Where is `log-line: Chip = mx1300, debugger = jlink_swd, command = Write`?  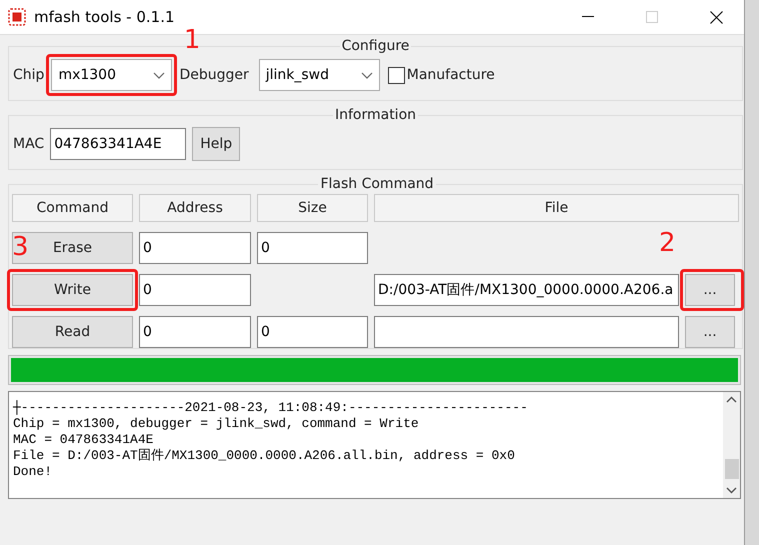
log-line: Chip = mx1300, debugger = jlink_swd, command = Write is located at coordinates (216, 424).